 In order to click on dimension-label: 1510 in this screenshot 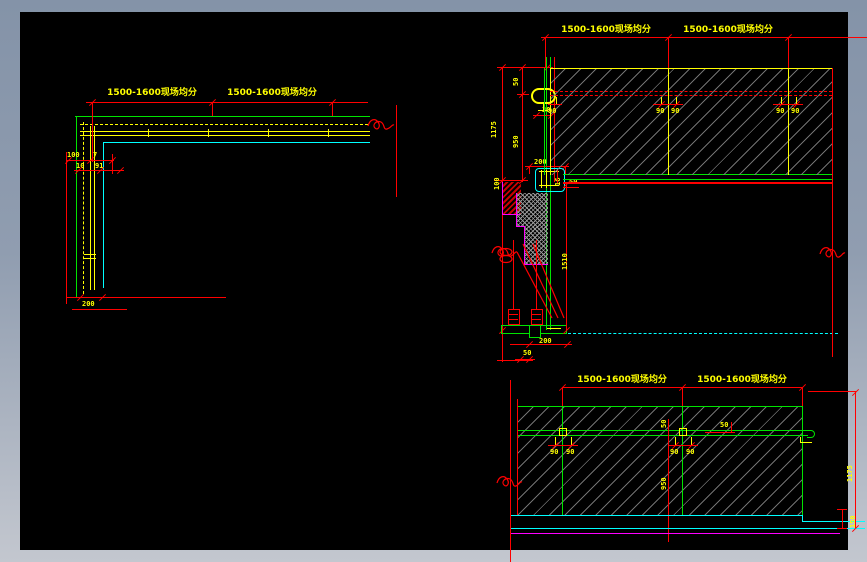, I will do `click(565, 261)`.